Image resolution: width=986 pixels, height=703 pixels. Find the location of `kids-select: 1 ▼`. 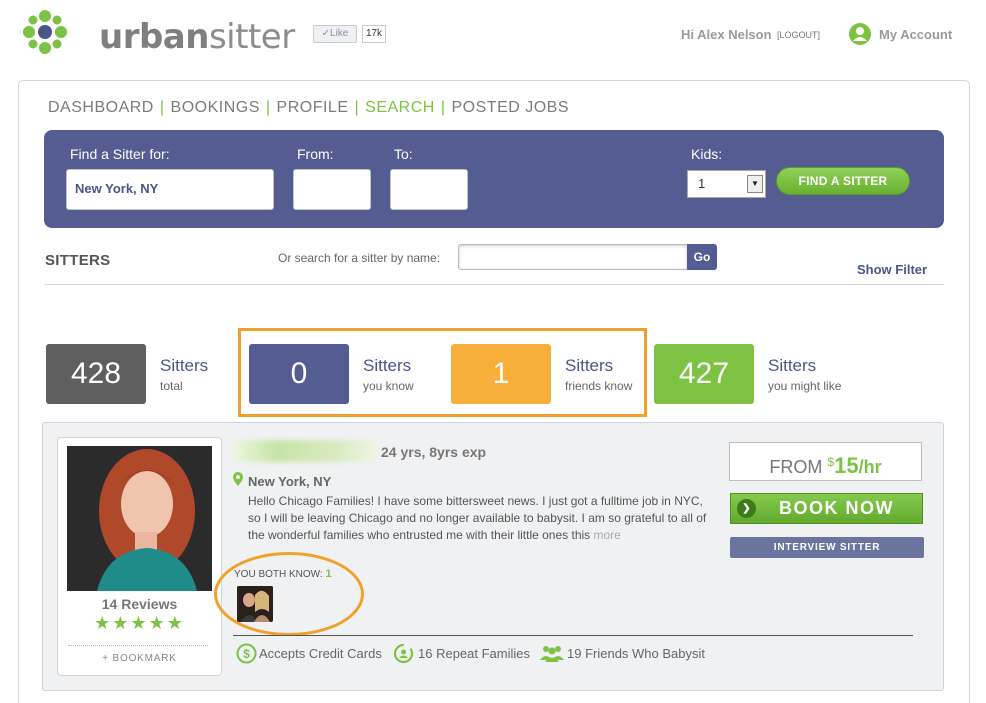

kids-select: 1 ▼ is located at coordinates (726, 184).